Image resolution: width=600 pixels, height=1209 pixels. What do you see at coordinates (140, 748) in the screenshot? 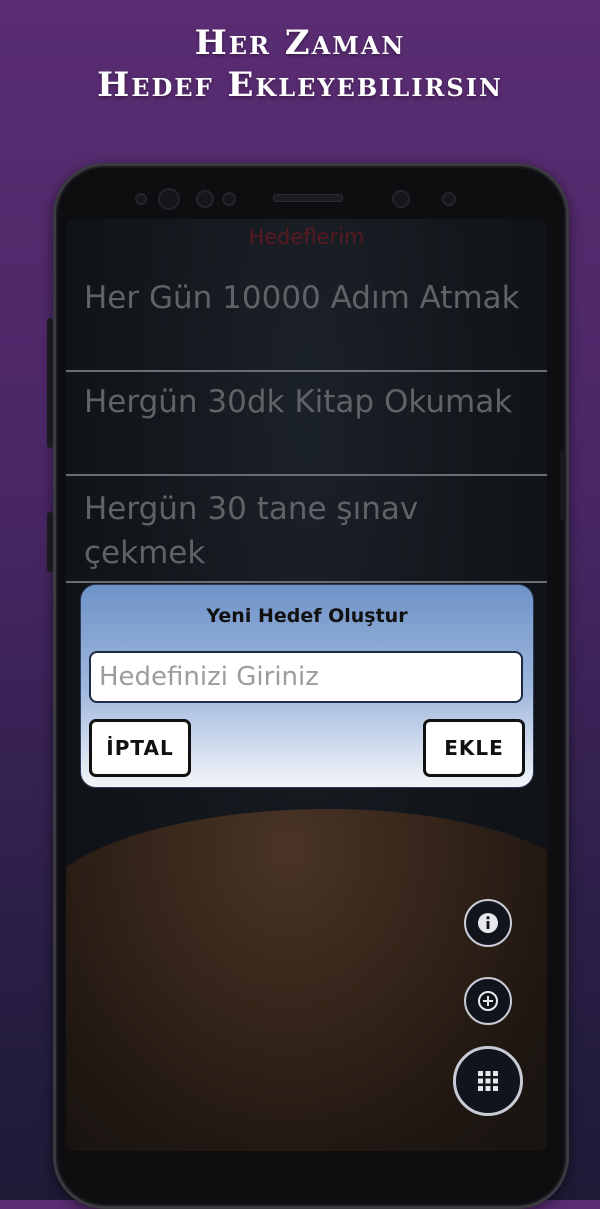
I see `cancel-button: İPTAL` at bounding box center [140, 748].